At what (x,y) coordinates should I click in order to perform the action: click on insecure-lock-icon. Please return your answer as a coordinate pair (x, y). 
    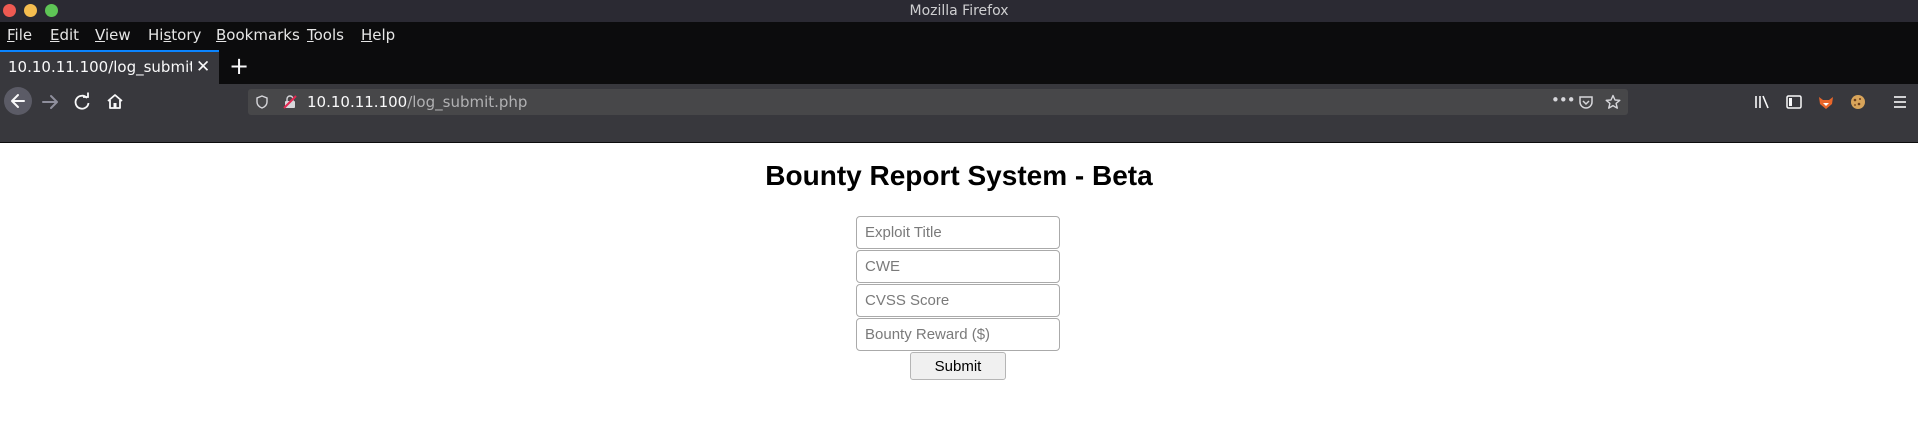
    Looking at the image, I should click on (290, 102).